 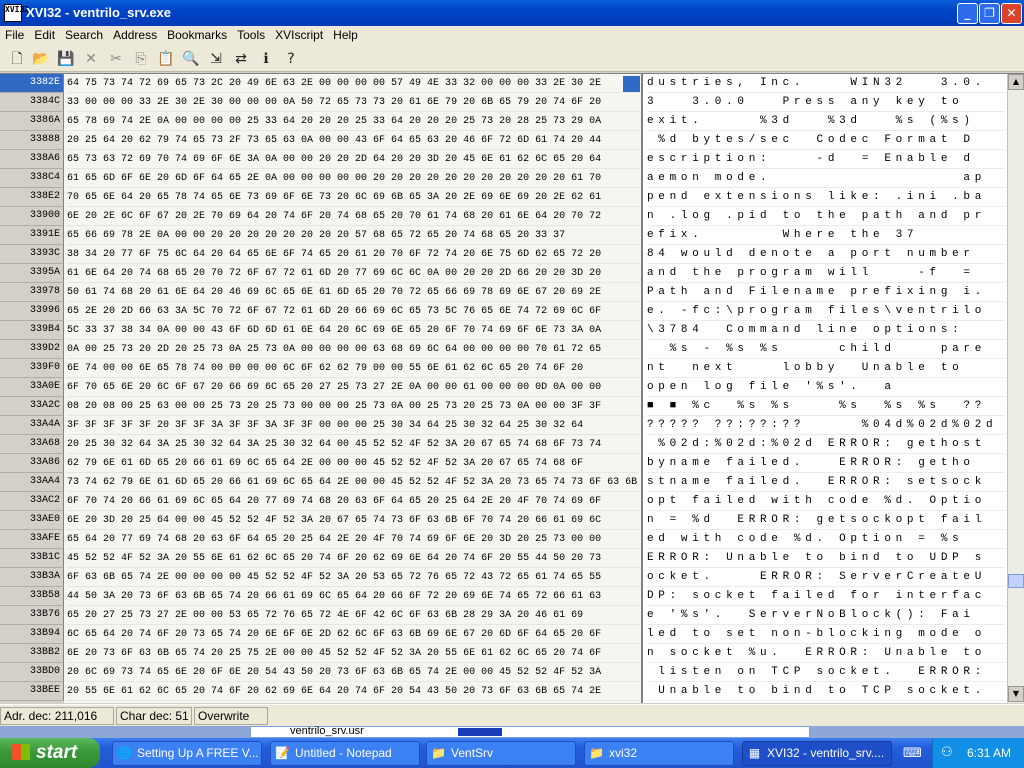 What do you see at coordinates (44, 35) in the screenshot?
I see `menu-edit: Edit` at bounding box center [44, 35].